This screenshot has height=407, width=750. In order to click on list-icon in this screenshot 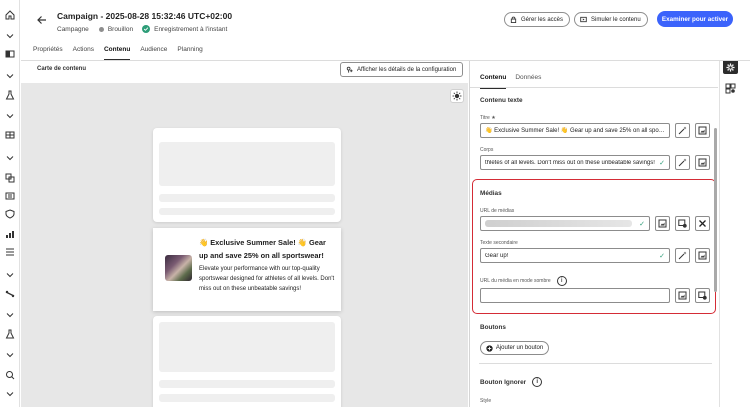, I will do `click(10, 252)`.